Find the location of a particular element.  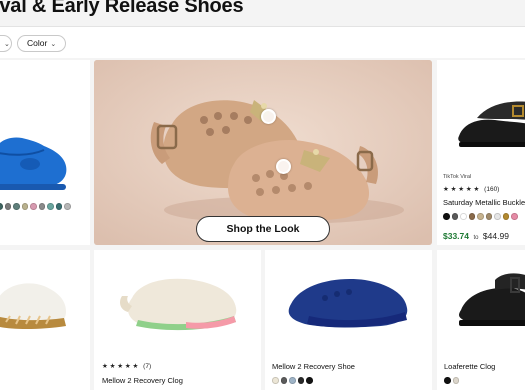

price-to: to is located at coordinates (476, 238).